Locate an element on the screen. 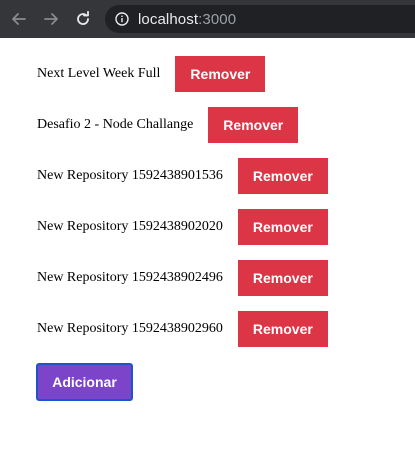 The height and width of the screenshot is (449, 415). add-button: Adicionar is located at coordinates (84, 382).